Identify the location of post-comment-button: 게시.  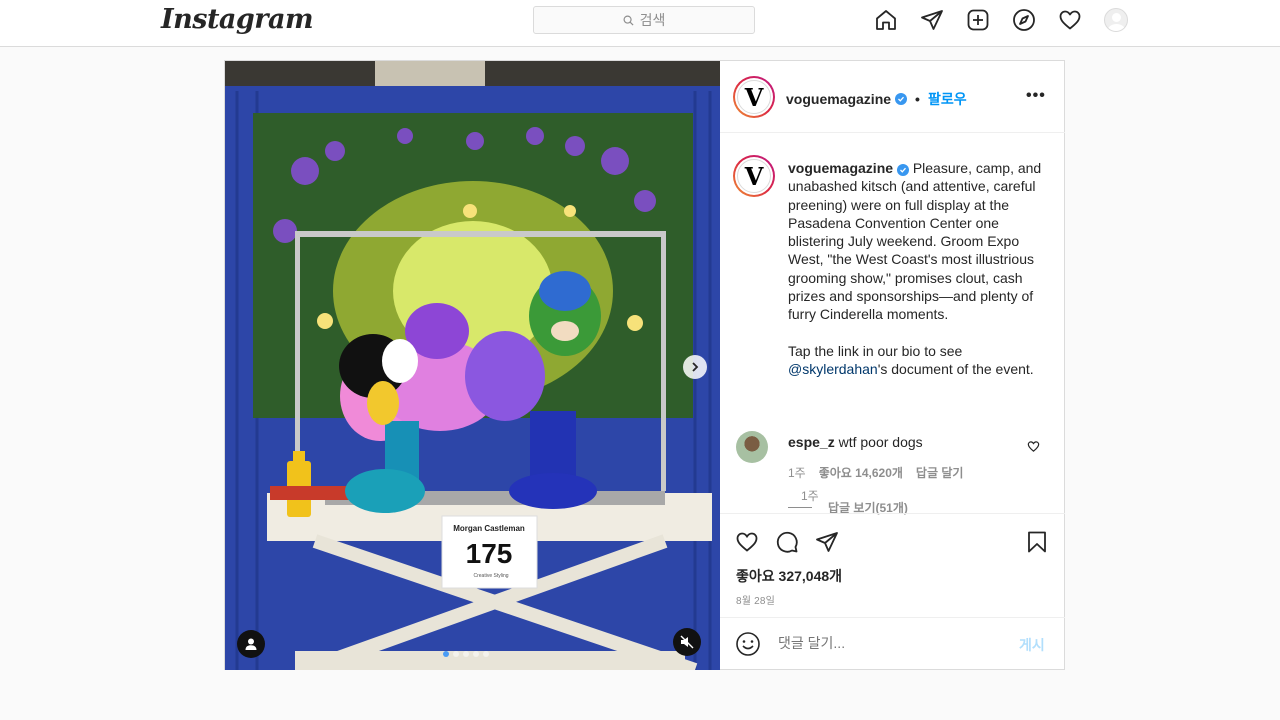
(1032, 645).